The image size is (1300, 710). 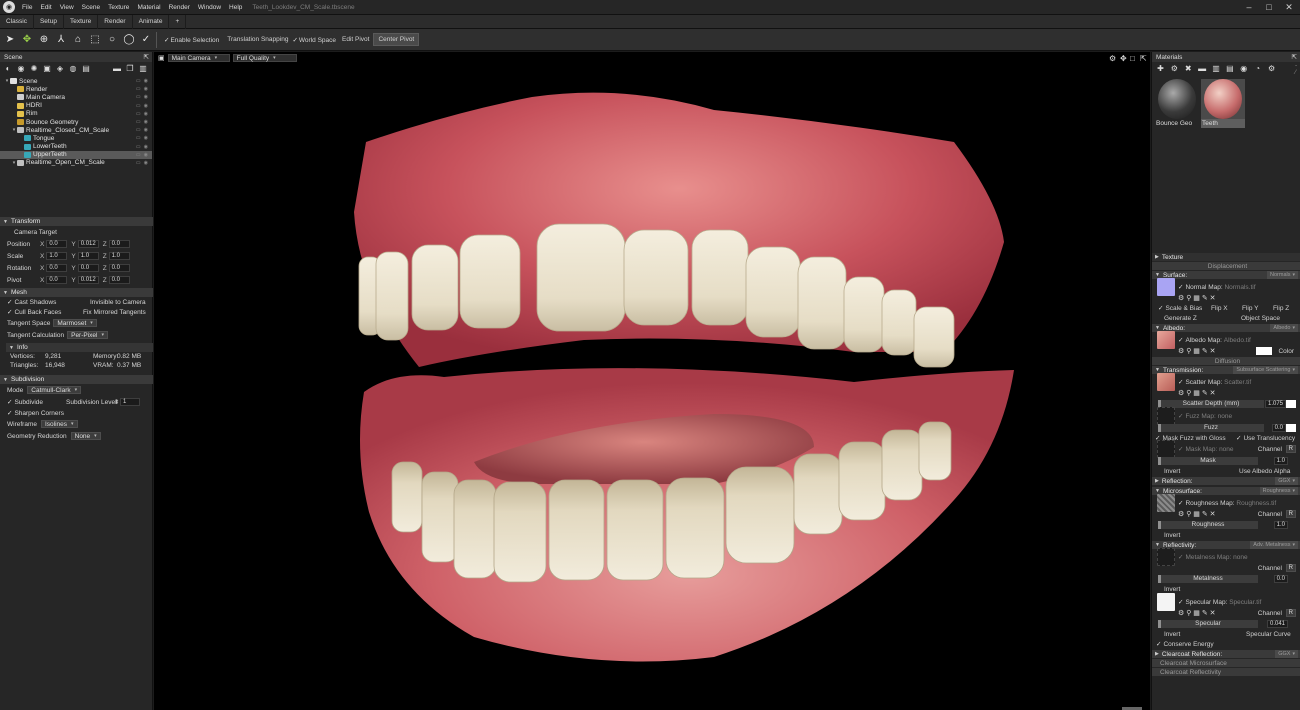 I want to click on pivot-tool-icon: ⌂, so click(x=78, y=40).